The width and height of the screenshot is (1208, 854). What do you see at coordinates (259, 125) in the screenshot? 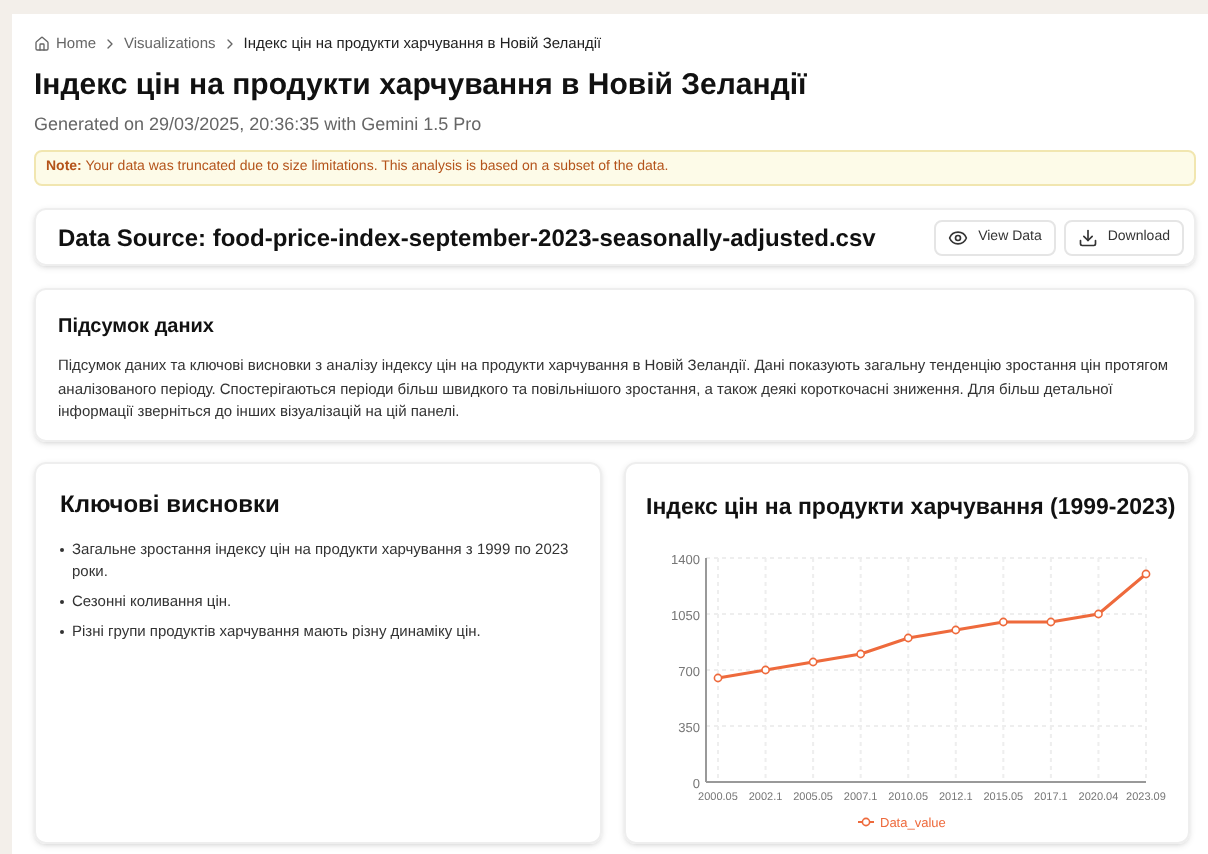
I see `generated-info: Generated on 29/03/2025, 20:36:35 with Gemini 1.5 Pro` at bounding box center [259, 125].